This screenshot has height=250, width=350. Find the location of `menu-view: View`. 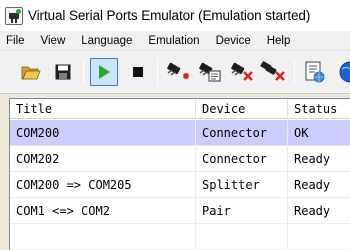

menu-view: View is located at coordinates (53, 41).